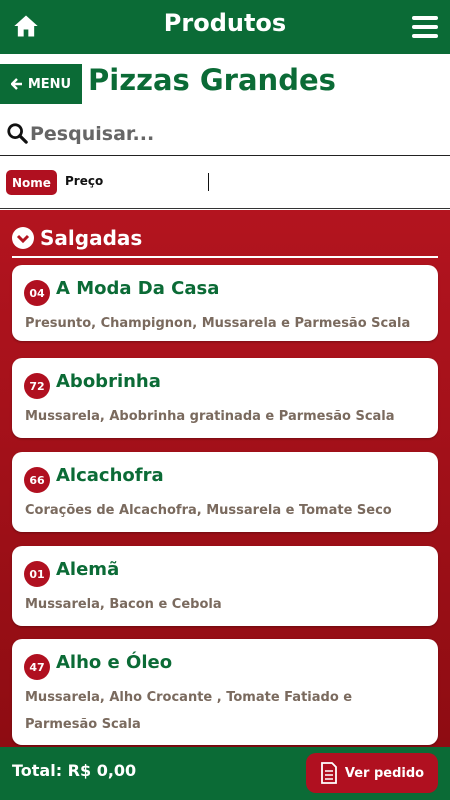  Describe the element at coordinates (212, 80) in the screenshot. I see `page-title: Pizzas Grandes` at that location.